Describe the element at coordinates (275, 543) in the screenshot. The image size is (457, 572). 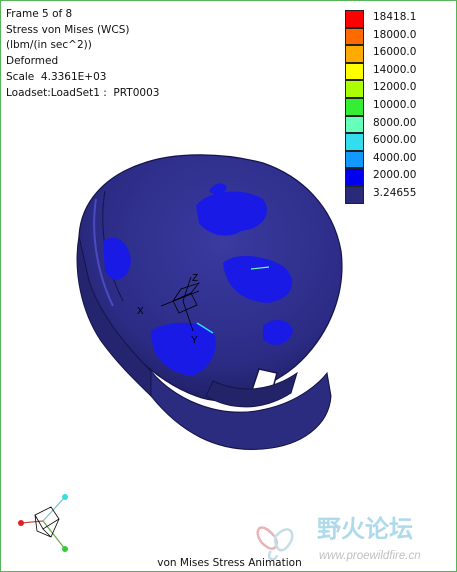
I see `butterfly-logo-icon` at that location.